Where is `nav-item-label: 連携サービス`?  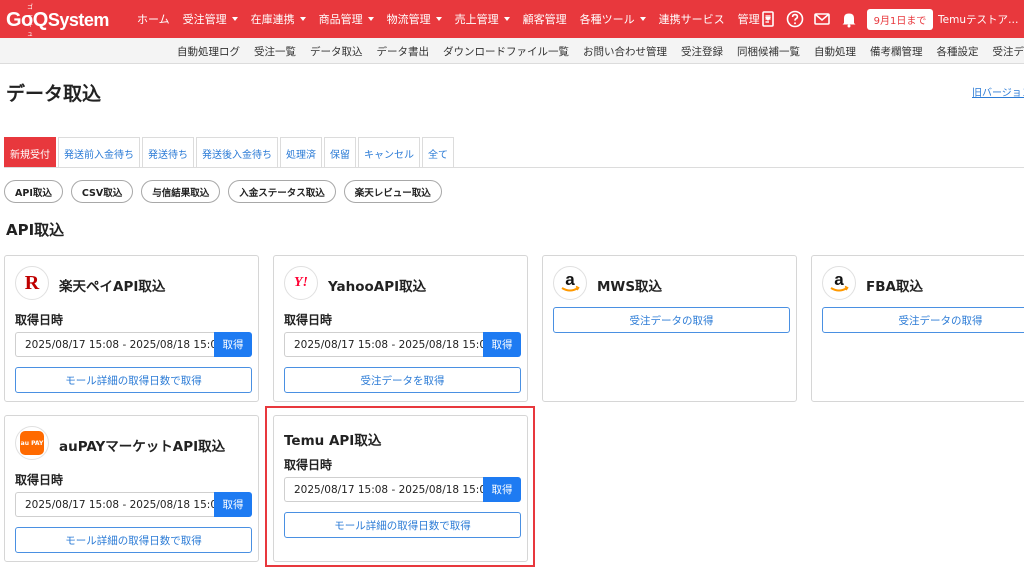
nav-item-label: 連携サービス is located at coordinates (691, 19).